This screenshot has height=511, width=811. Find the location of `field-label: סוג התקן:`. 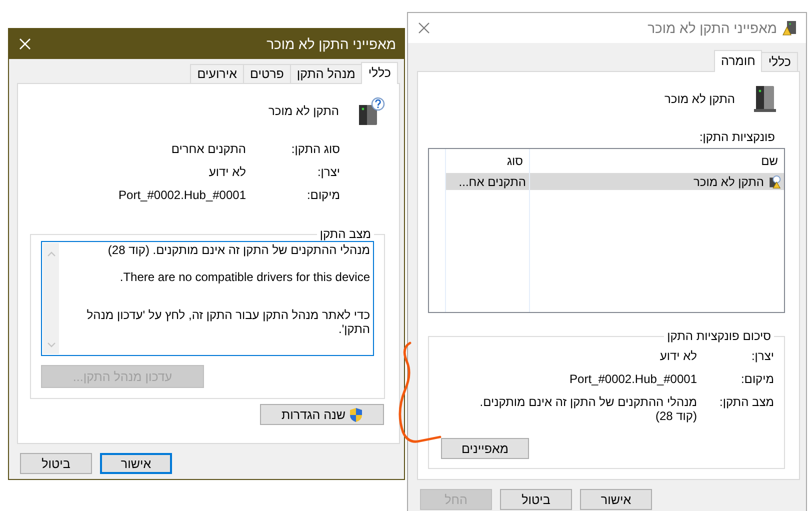

field-label: סוג התקן: is located at coordinates (315, 149).